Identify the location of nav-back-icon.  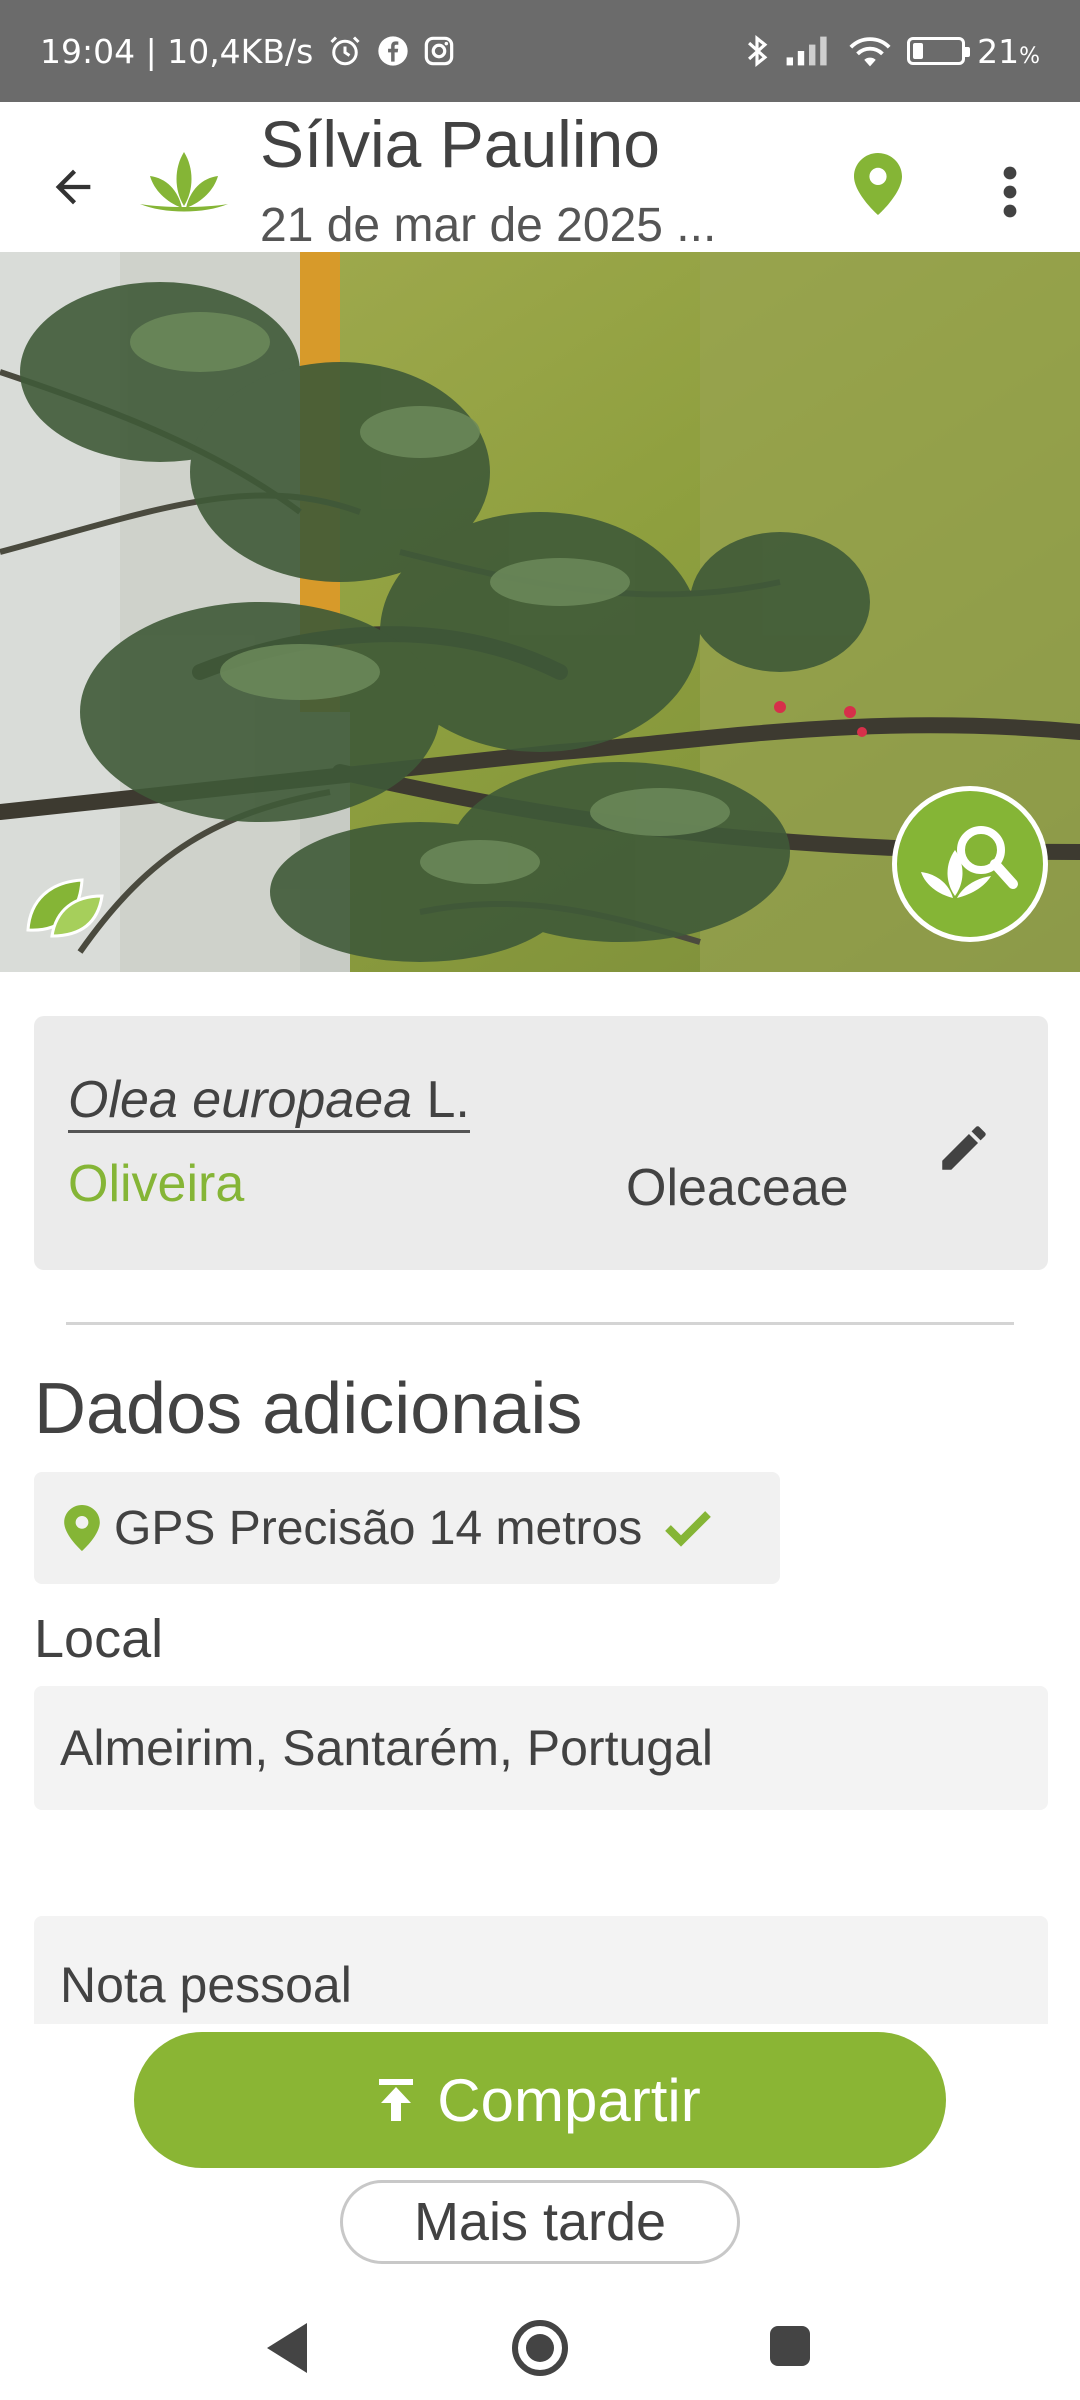
(287, 2348).